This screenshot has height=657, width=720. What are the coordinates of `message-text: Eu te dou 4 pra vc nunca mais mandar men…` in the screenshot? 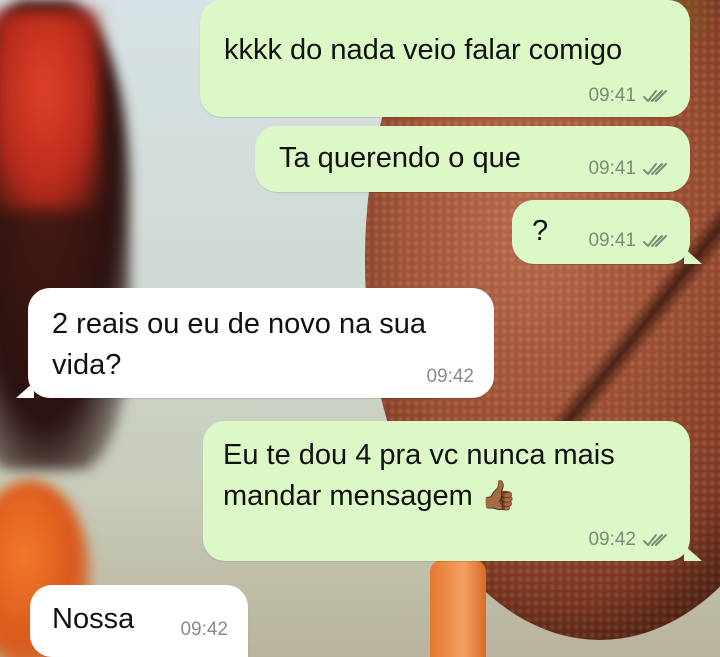 It's located at (419, 475).